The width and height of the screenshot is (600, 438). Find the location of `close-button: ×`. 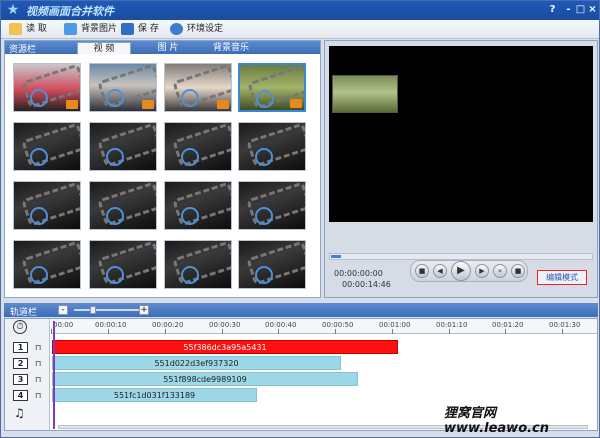

close-button: × is located at coordinates (592, 10).